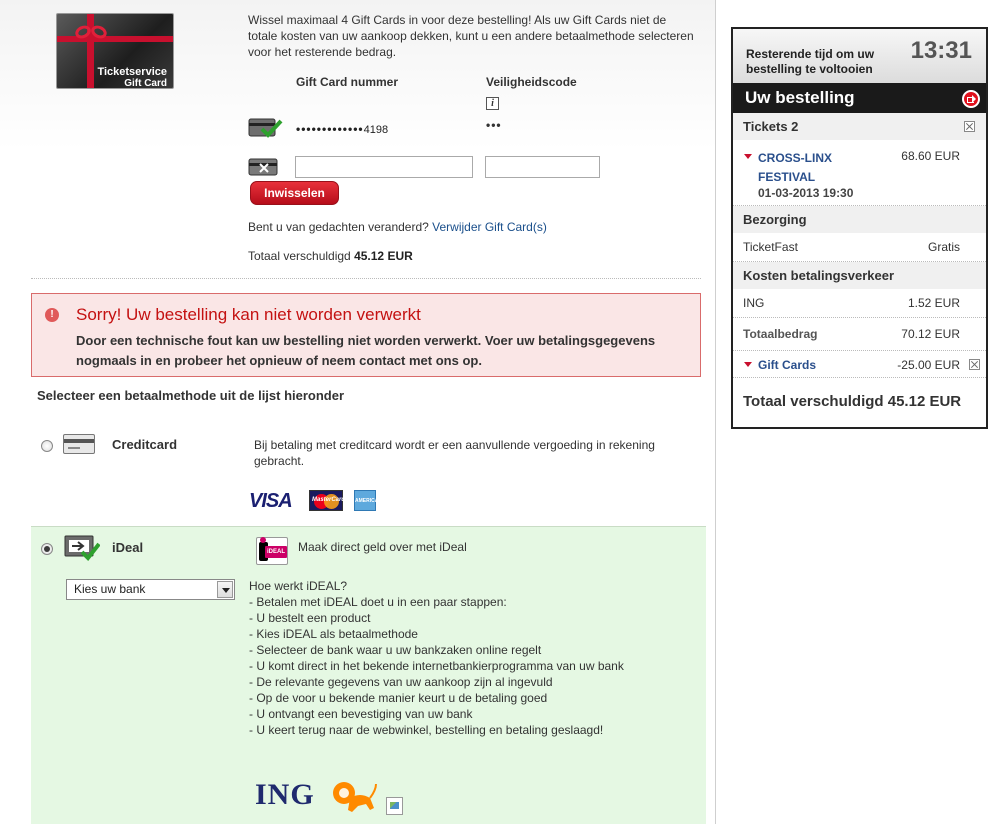 The image size is (1001, 824). What do you see at coordinates (265, 128) in the screenshot?
I see `card-check-icon` at bounding box center [265, 128].